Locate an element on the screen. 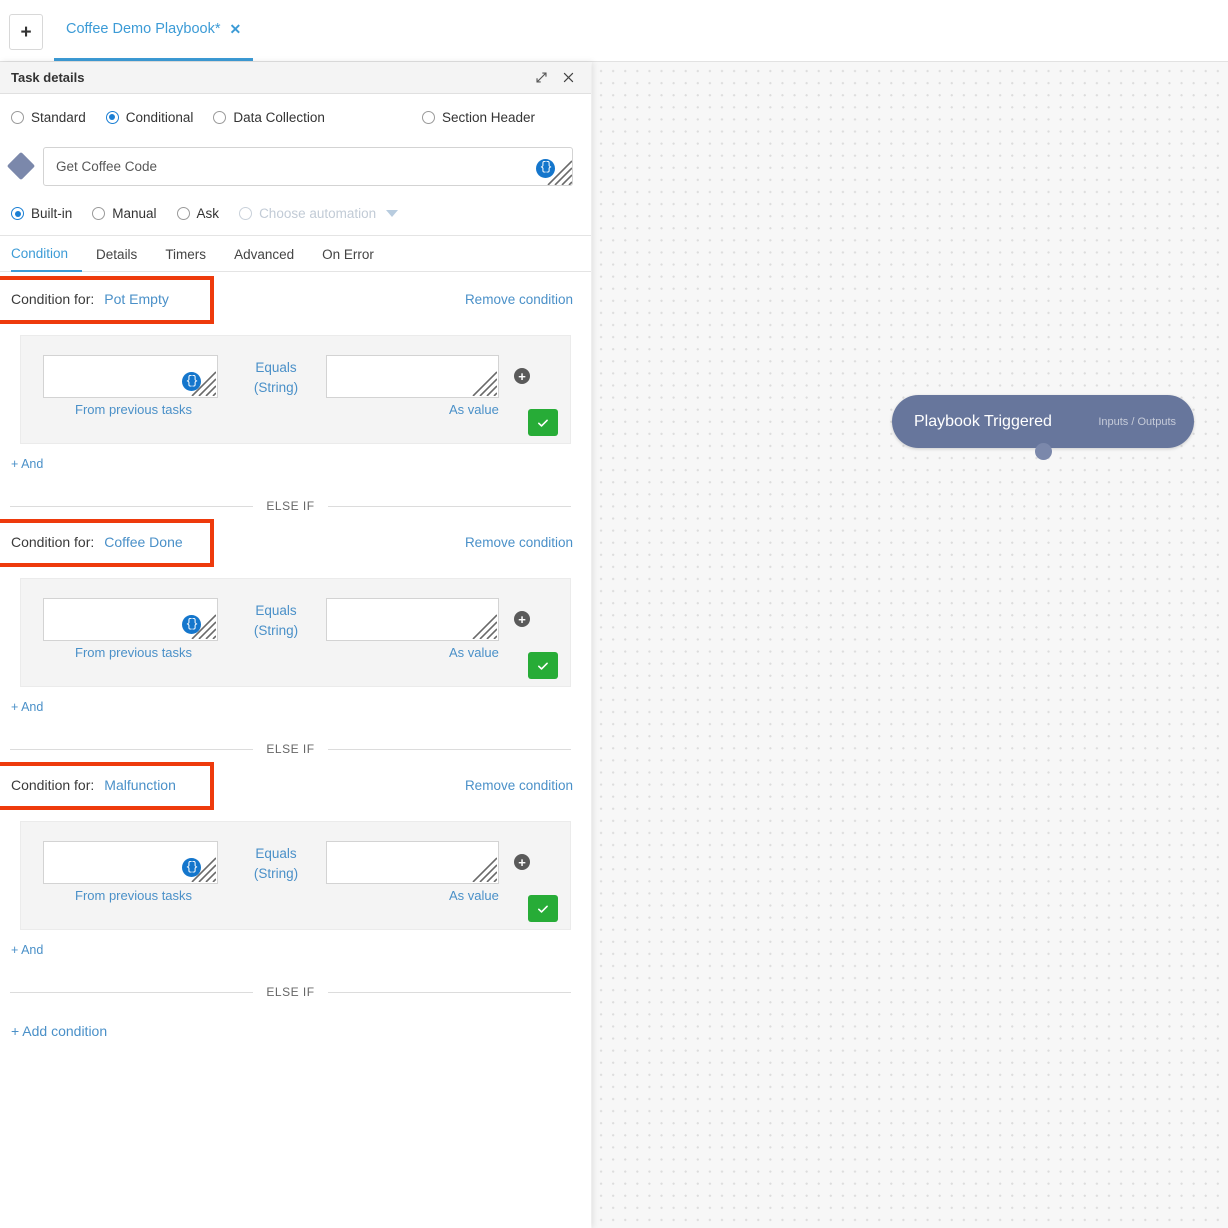 This screenshot has height=1228, width=1228. radio-label: Built-in is located at coordinates (52, 213).